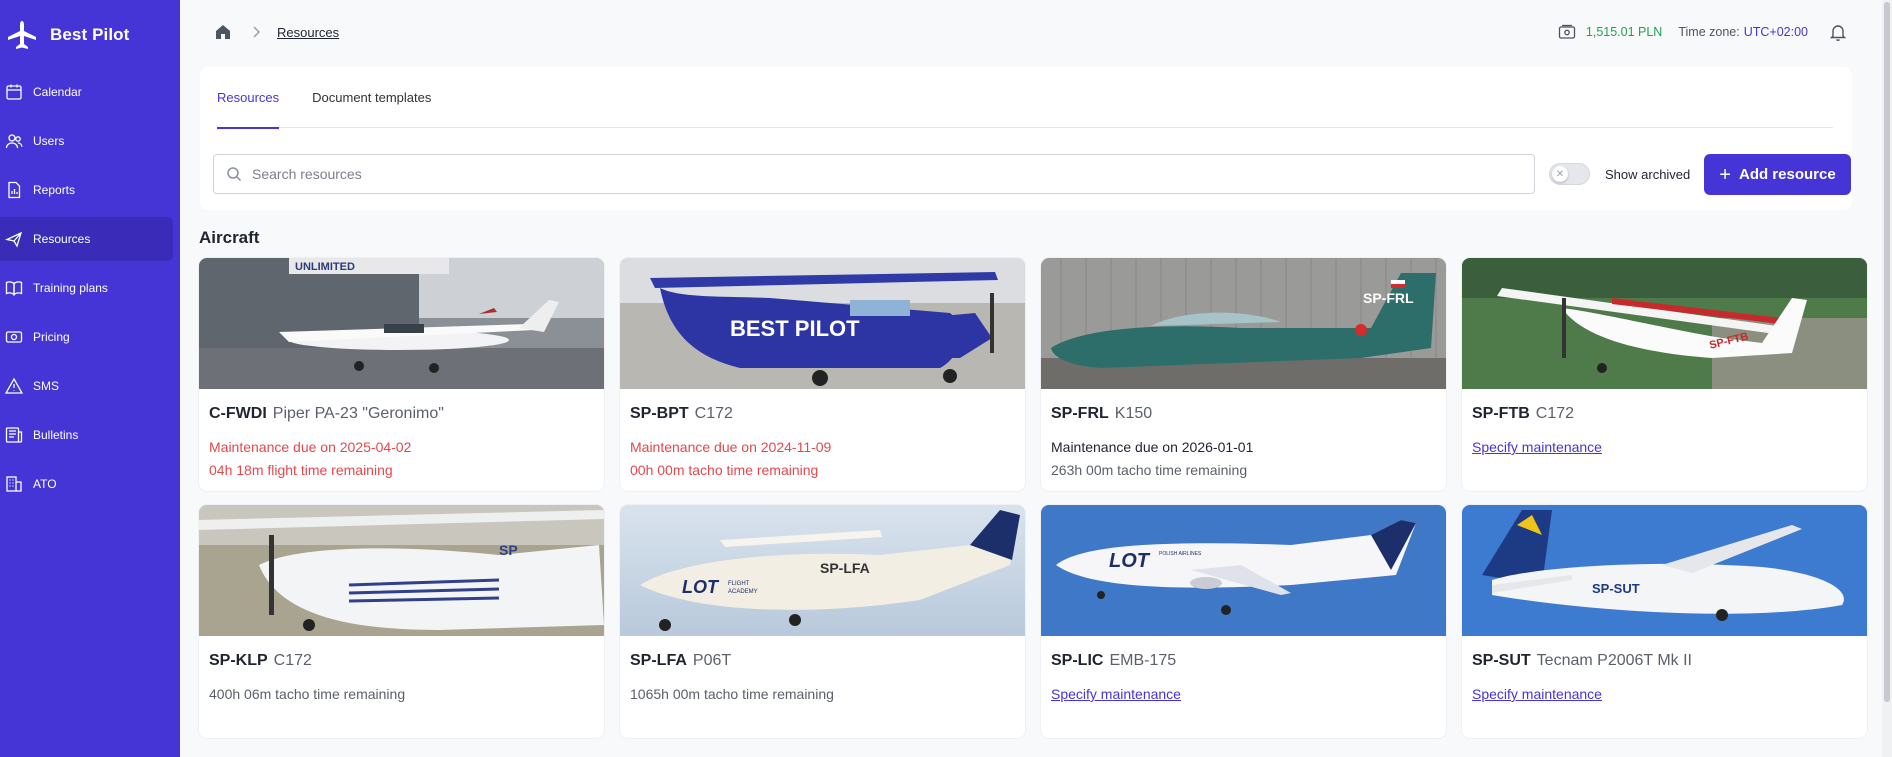 This screenshot has height=757, width=1892. What do you see at coordinates (86, 386) in the screenshot?
I see `sidebar-item-sms: SMS` at bounding box center [86, 386].